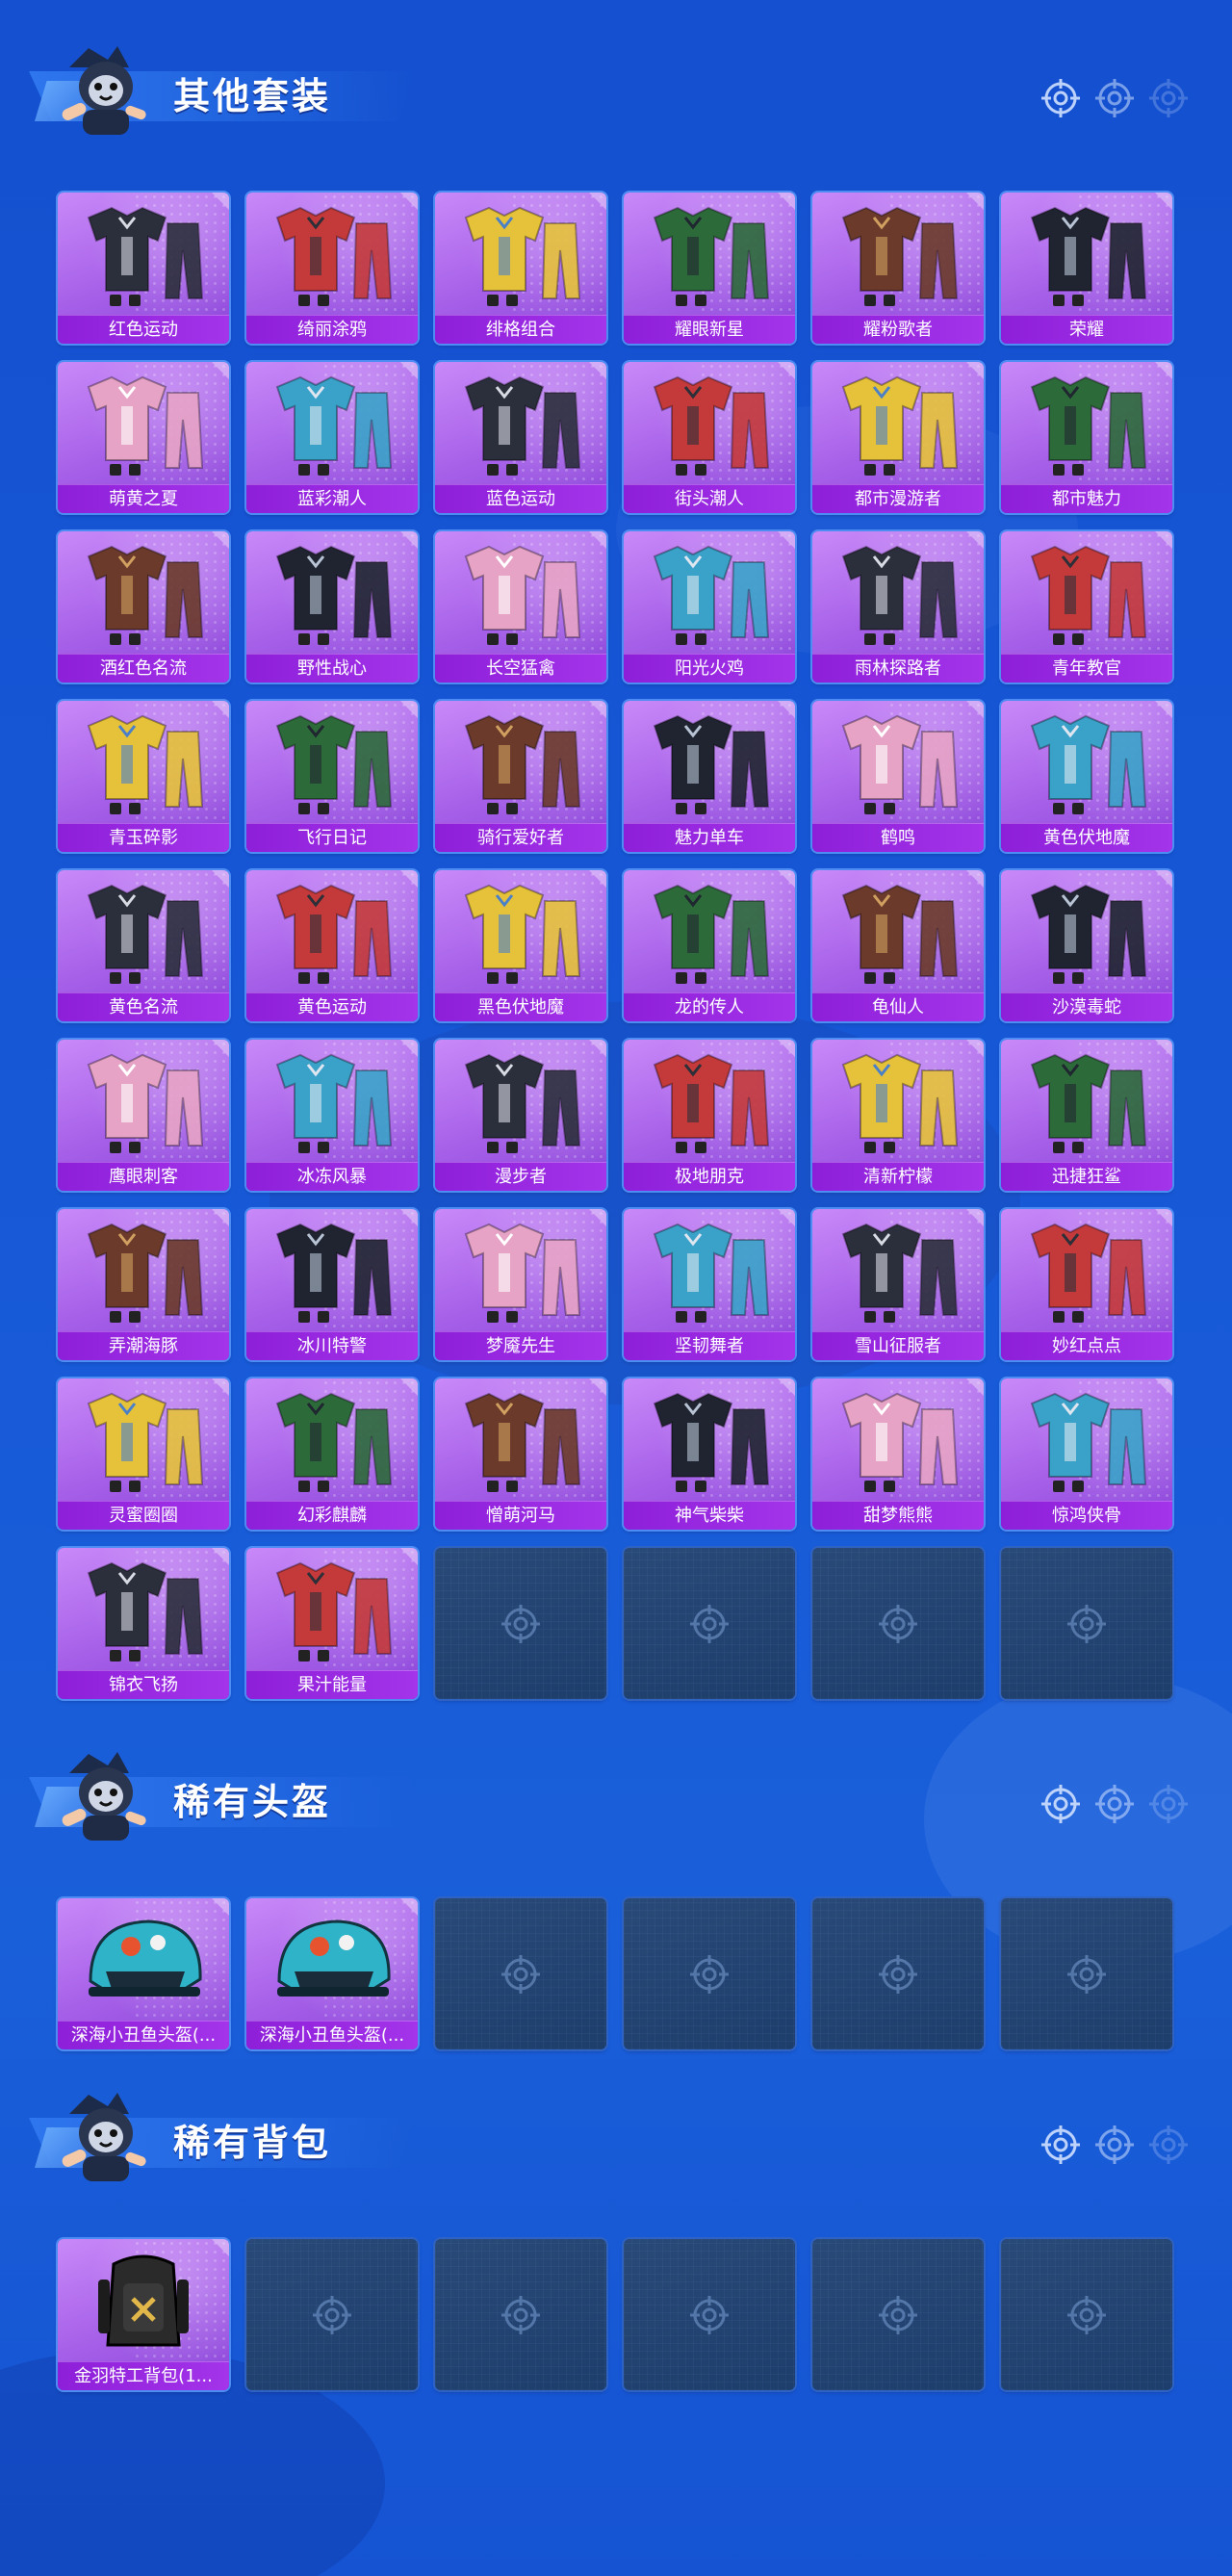 The image size is (1232, 2576). What do you see at coordinates (898, 438) in the screenshot?
I see `item-card: 都市漫游者` at bounding box center [898, 438].